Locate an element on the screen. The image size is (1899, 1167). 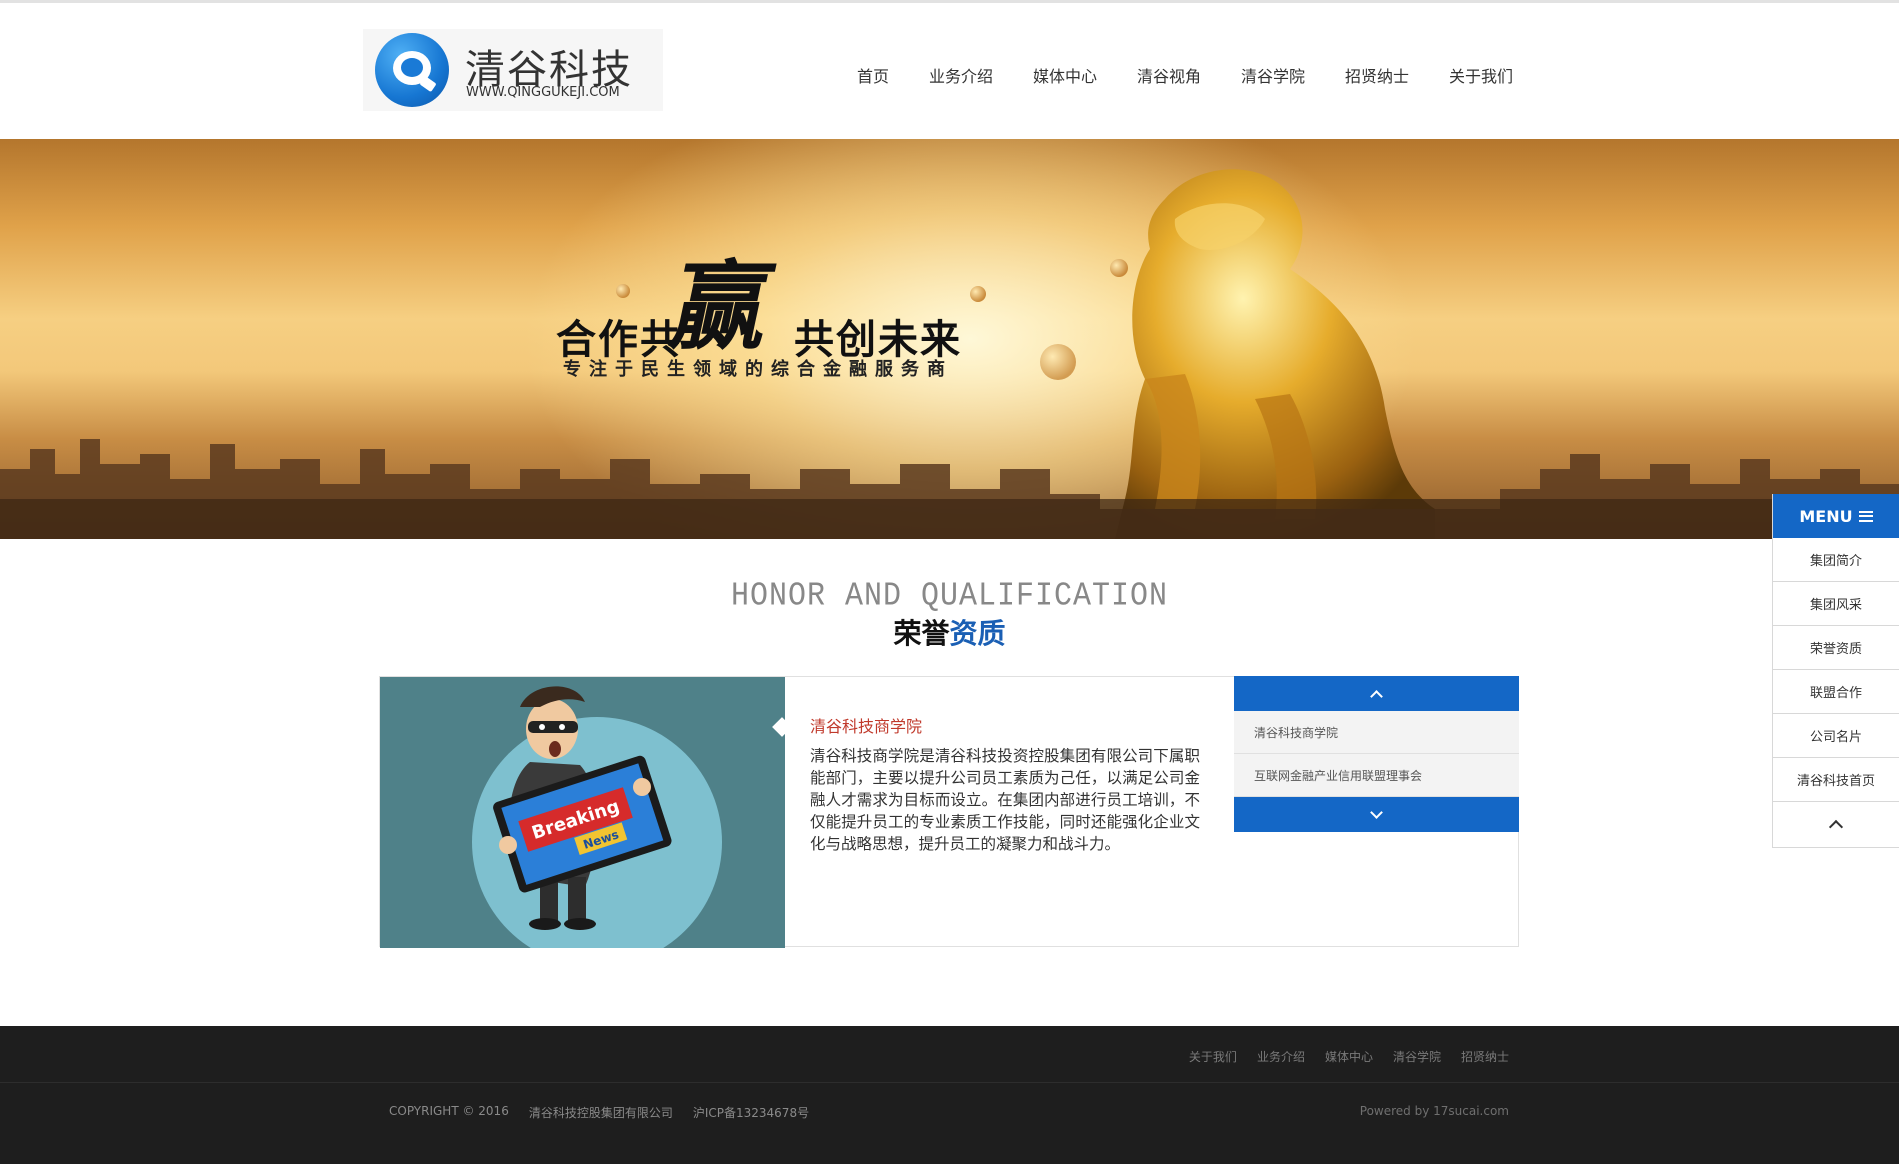
side-menu-title: MENU is located at coordinates (1826, 516).